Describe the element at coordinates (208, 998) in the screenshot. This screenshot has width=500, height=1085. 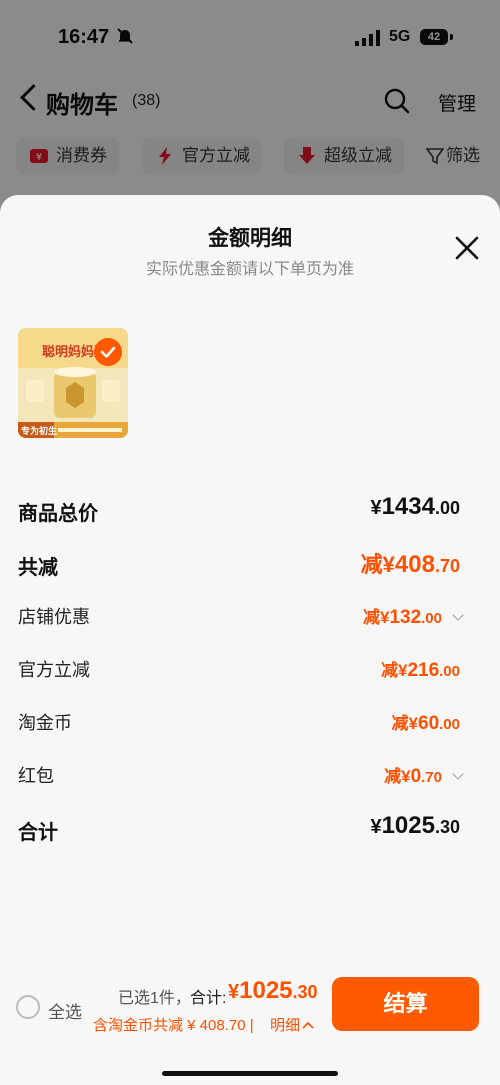
I see `total-label: 合计:` at that location.